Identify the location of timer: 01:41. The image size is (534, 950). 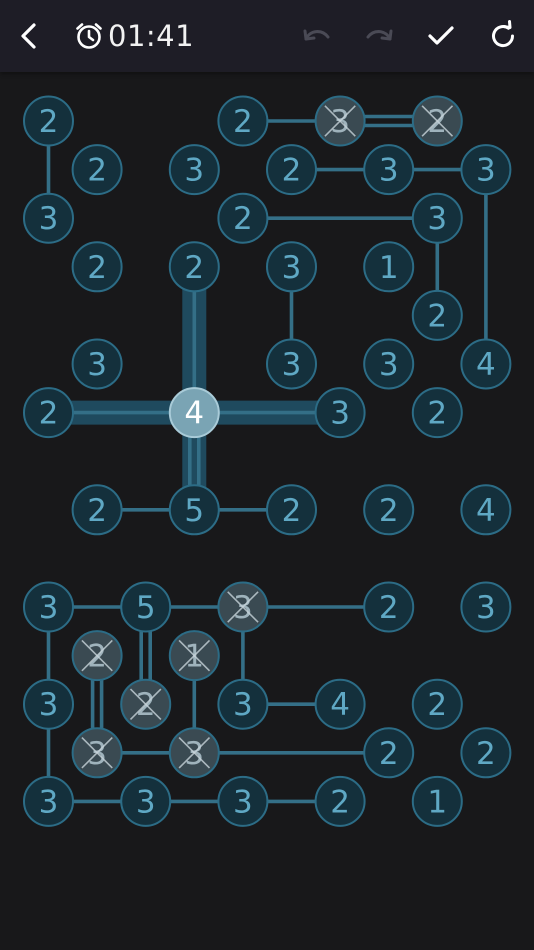
(134, 36).